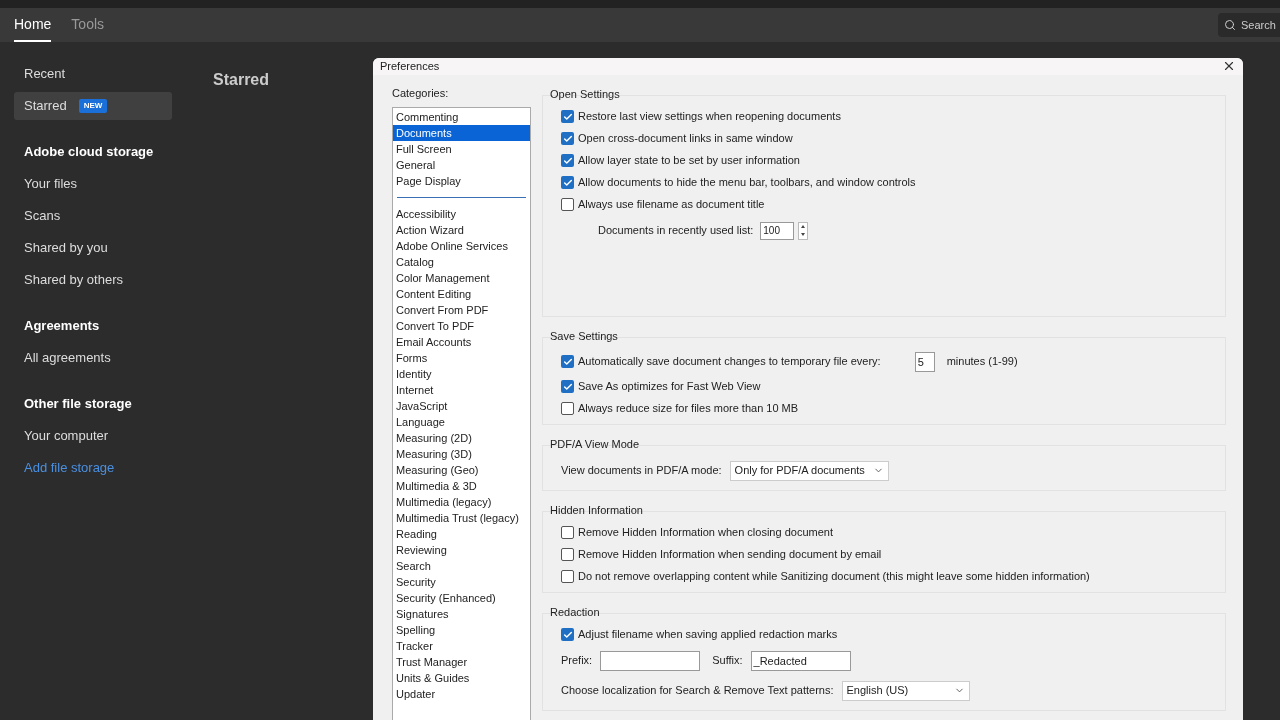  I want to click on dialog-title: Preferences, so click(410, 66).